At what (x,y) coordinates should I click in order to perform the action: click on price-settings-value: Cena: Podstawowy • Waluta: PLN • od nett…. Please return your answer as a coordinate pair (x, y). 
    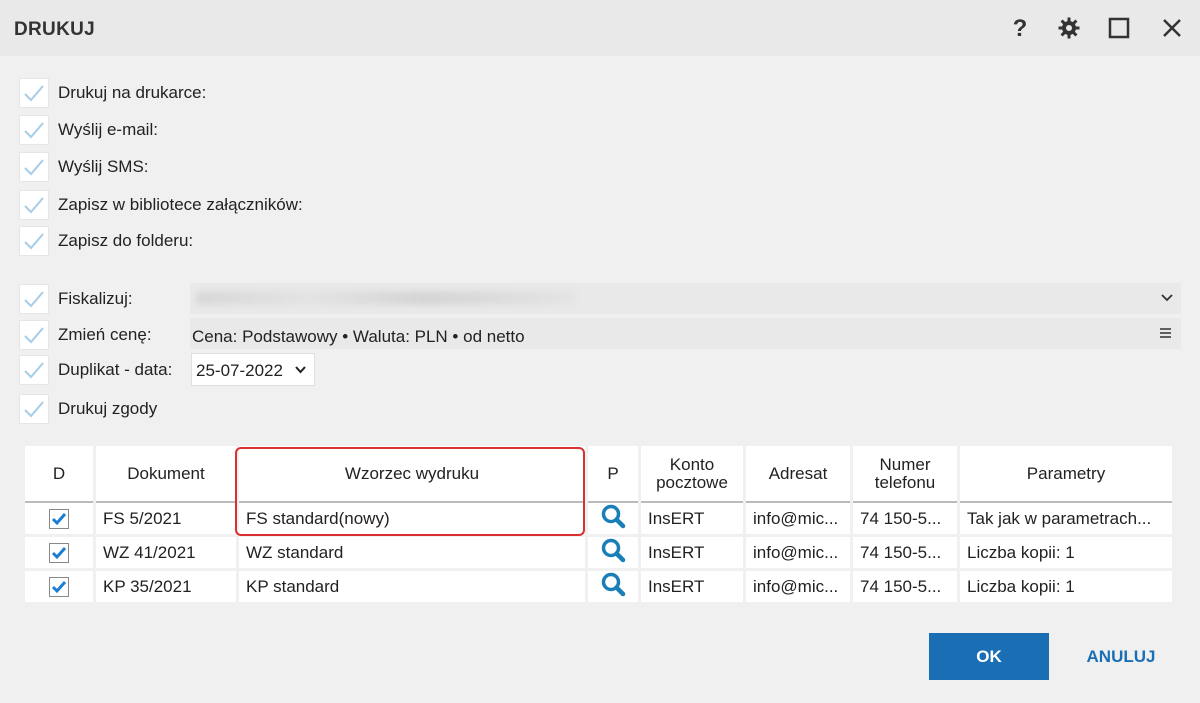
    Looking at the image, I should click on (358, 336).